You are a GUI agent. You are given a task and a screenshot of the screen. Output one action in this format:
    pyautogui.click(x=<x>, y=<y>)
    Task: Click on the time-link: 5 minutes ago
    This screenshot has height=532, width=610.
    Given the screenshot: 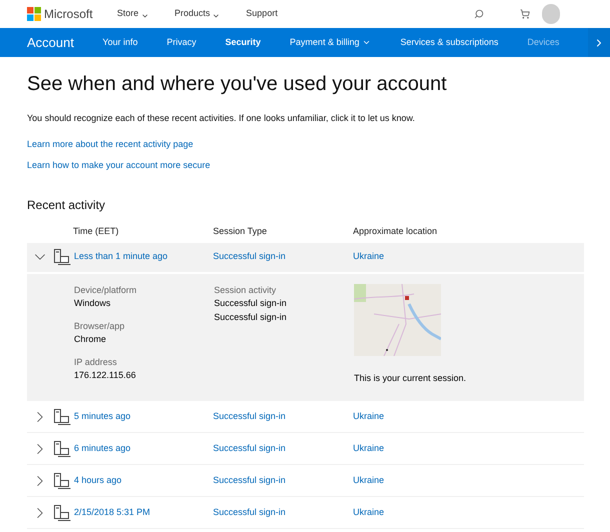 What is the action you would take?
    pyautogui.click(x=102, y=415)
    